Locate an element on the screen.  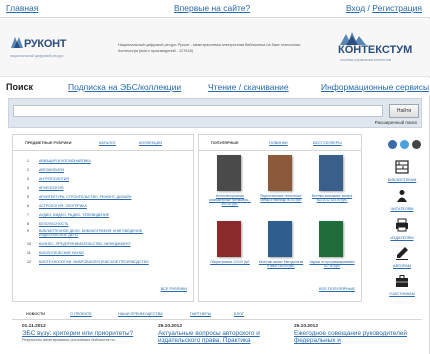
nav-info-services: Информационные сервисы is located at coordinates (375, 87).